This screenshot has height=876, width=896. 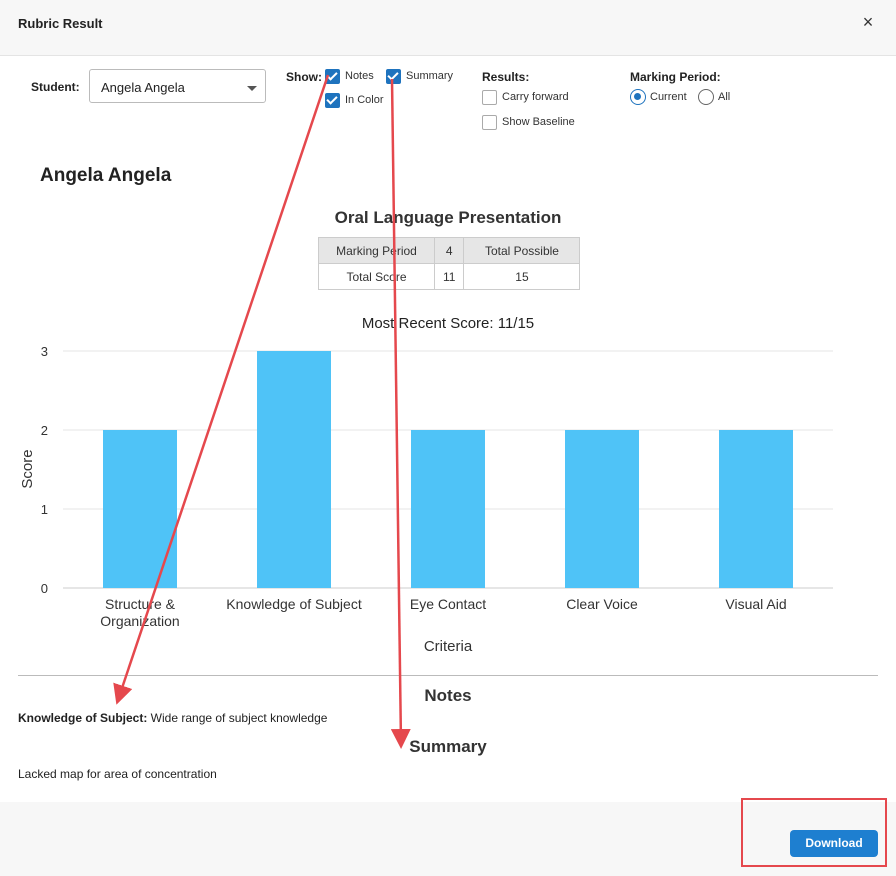 I want to click on summary-checkbox, so click(x=393, y=76).